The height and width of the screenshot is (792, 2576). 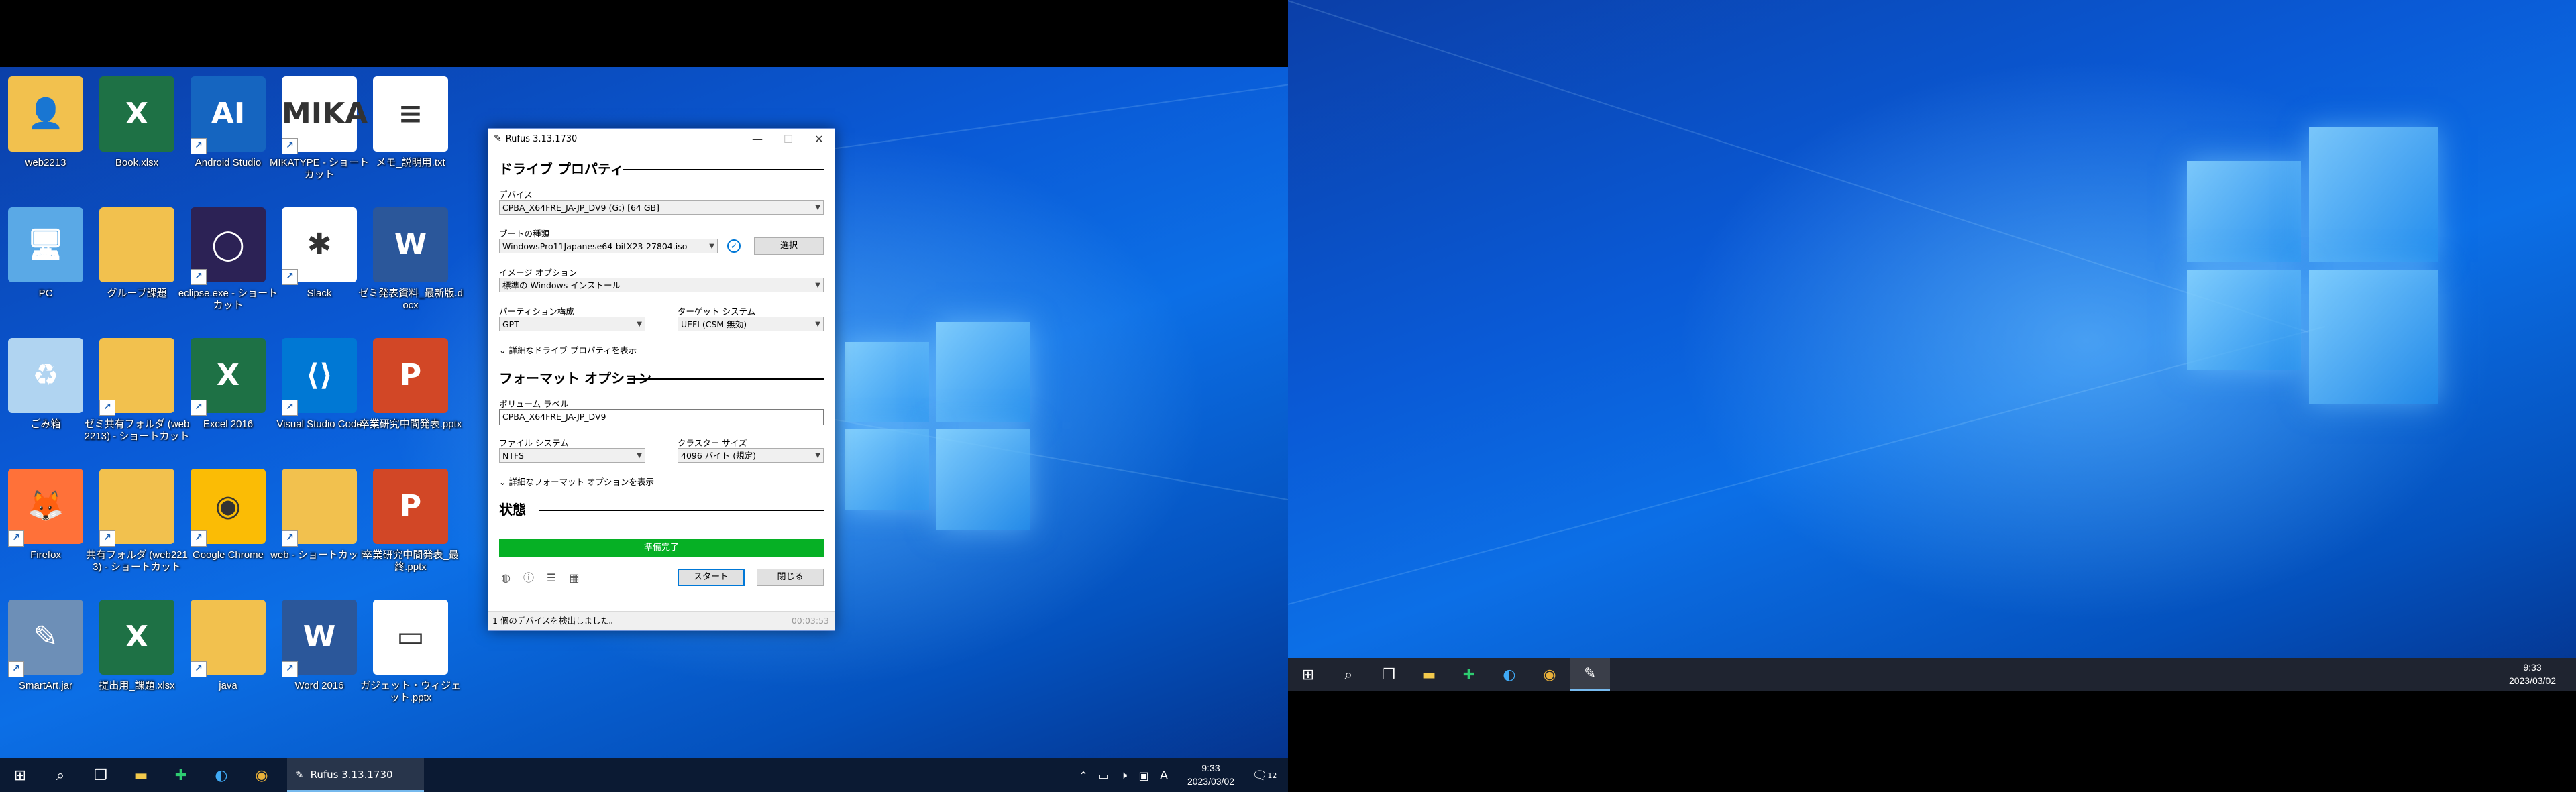 I want to click on windows-logo-wallpaper, so click(x=2314, y=265).